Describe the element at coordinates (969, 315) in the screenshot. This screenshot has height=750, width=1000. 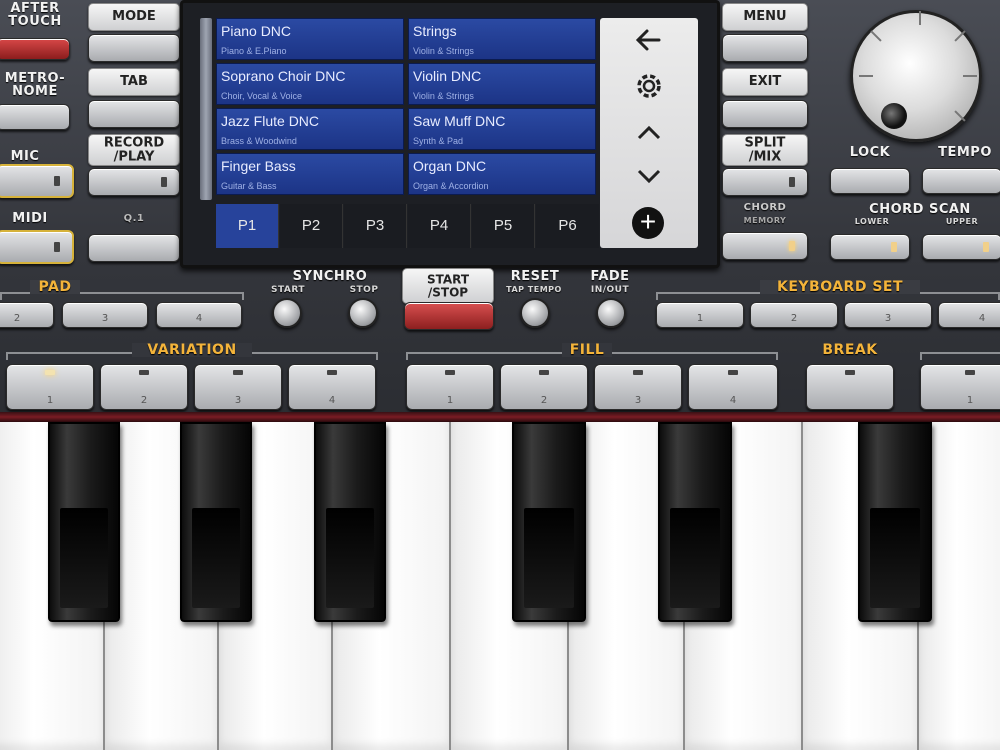
I see `keyboard-set-button: 4` at that location.